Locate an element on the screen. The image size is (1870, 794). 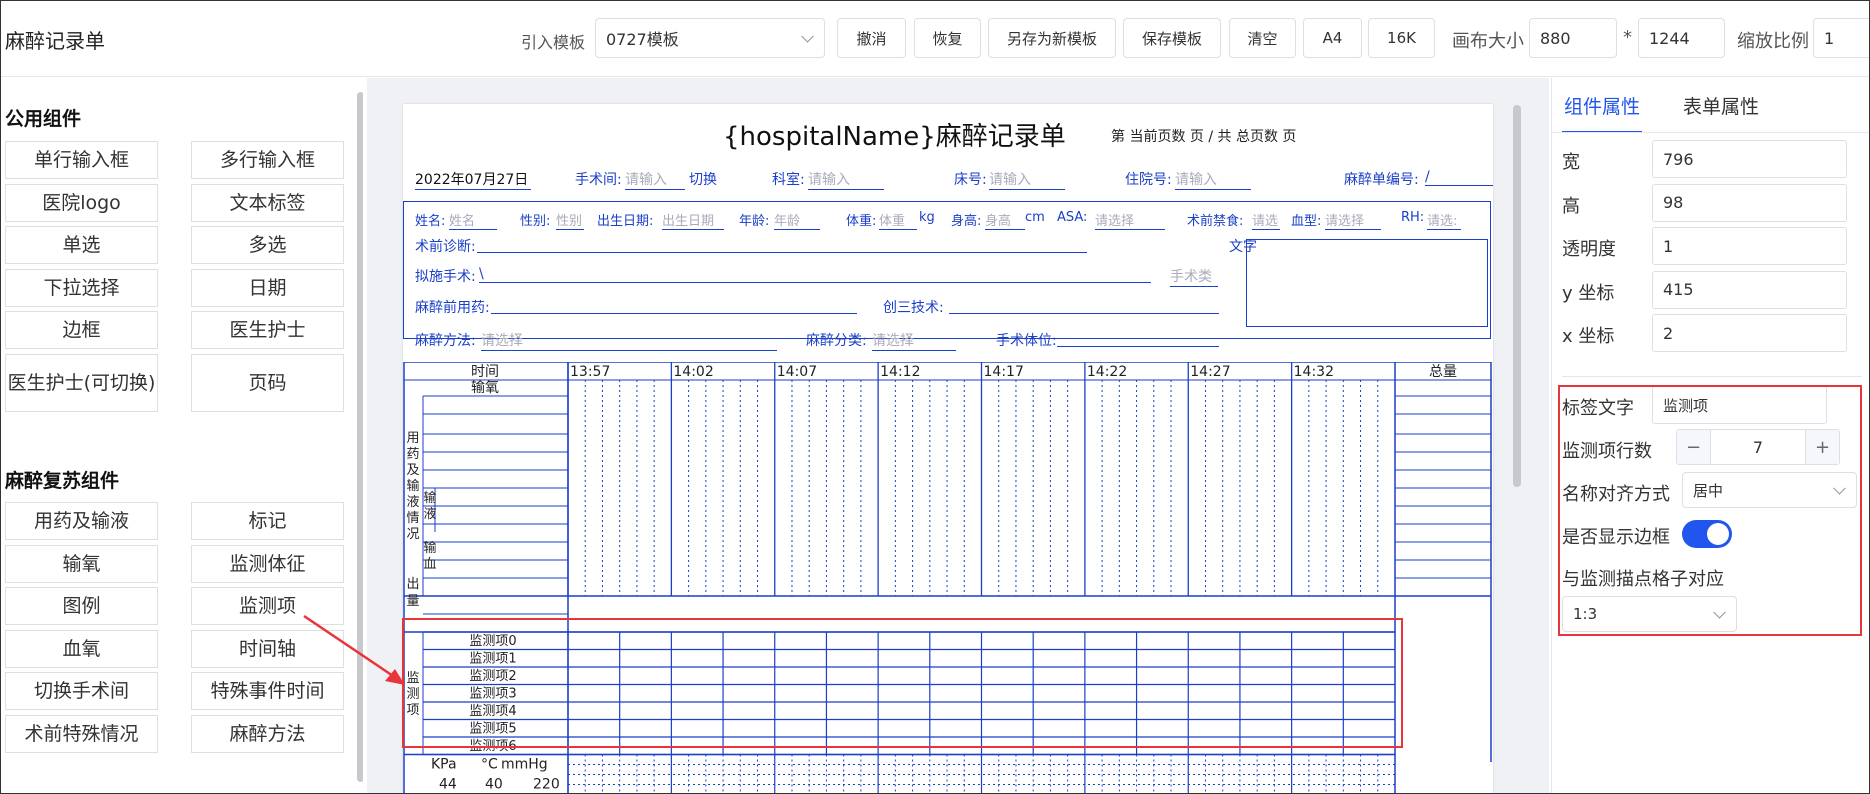
inpatient-input: 请输入 is located at coordinates (1213, 179).